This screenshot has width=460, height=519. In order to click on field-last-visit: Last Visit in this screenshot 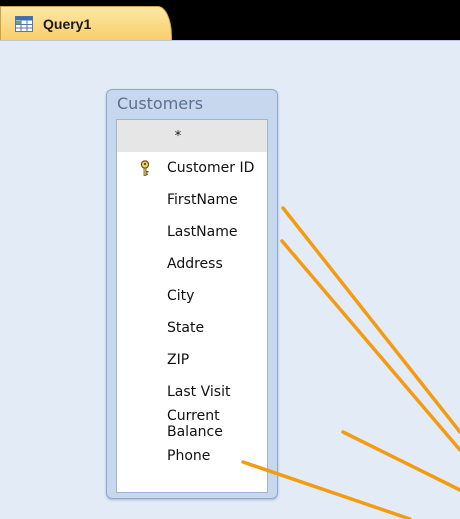, I will do `click(192, 392)`.